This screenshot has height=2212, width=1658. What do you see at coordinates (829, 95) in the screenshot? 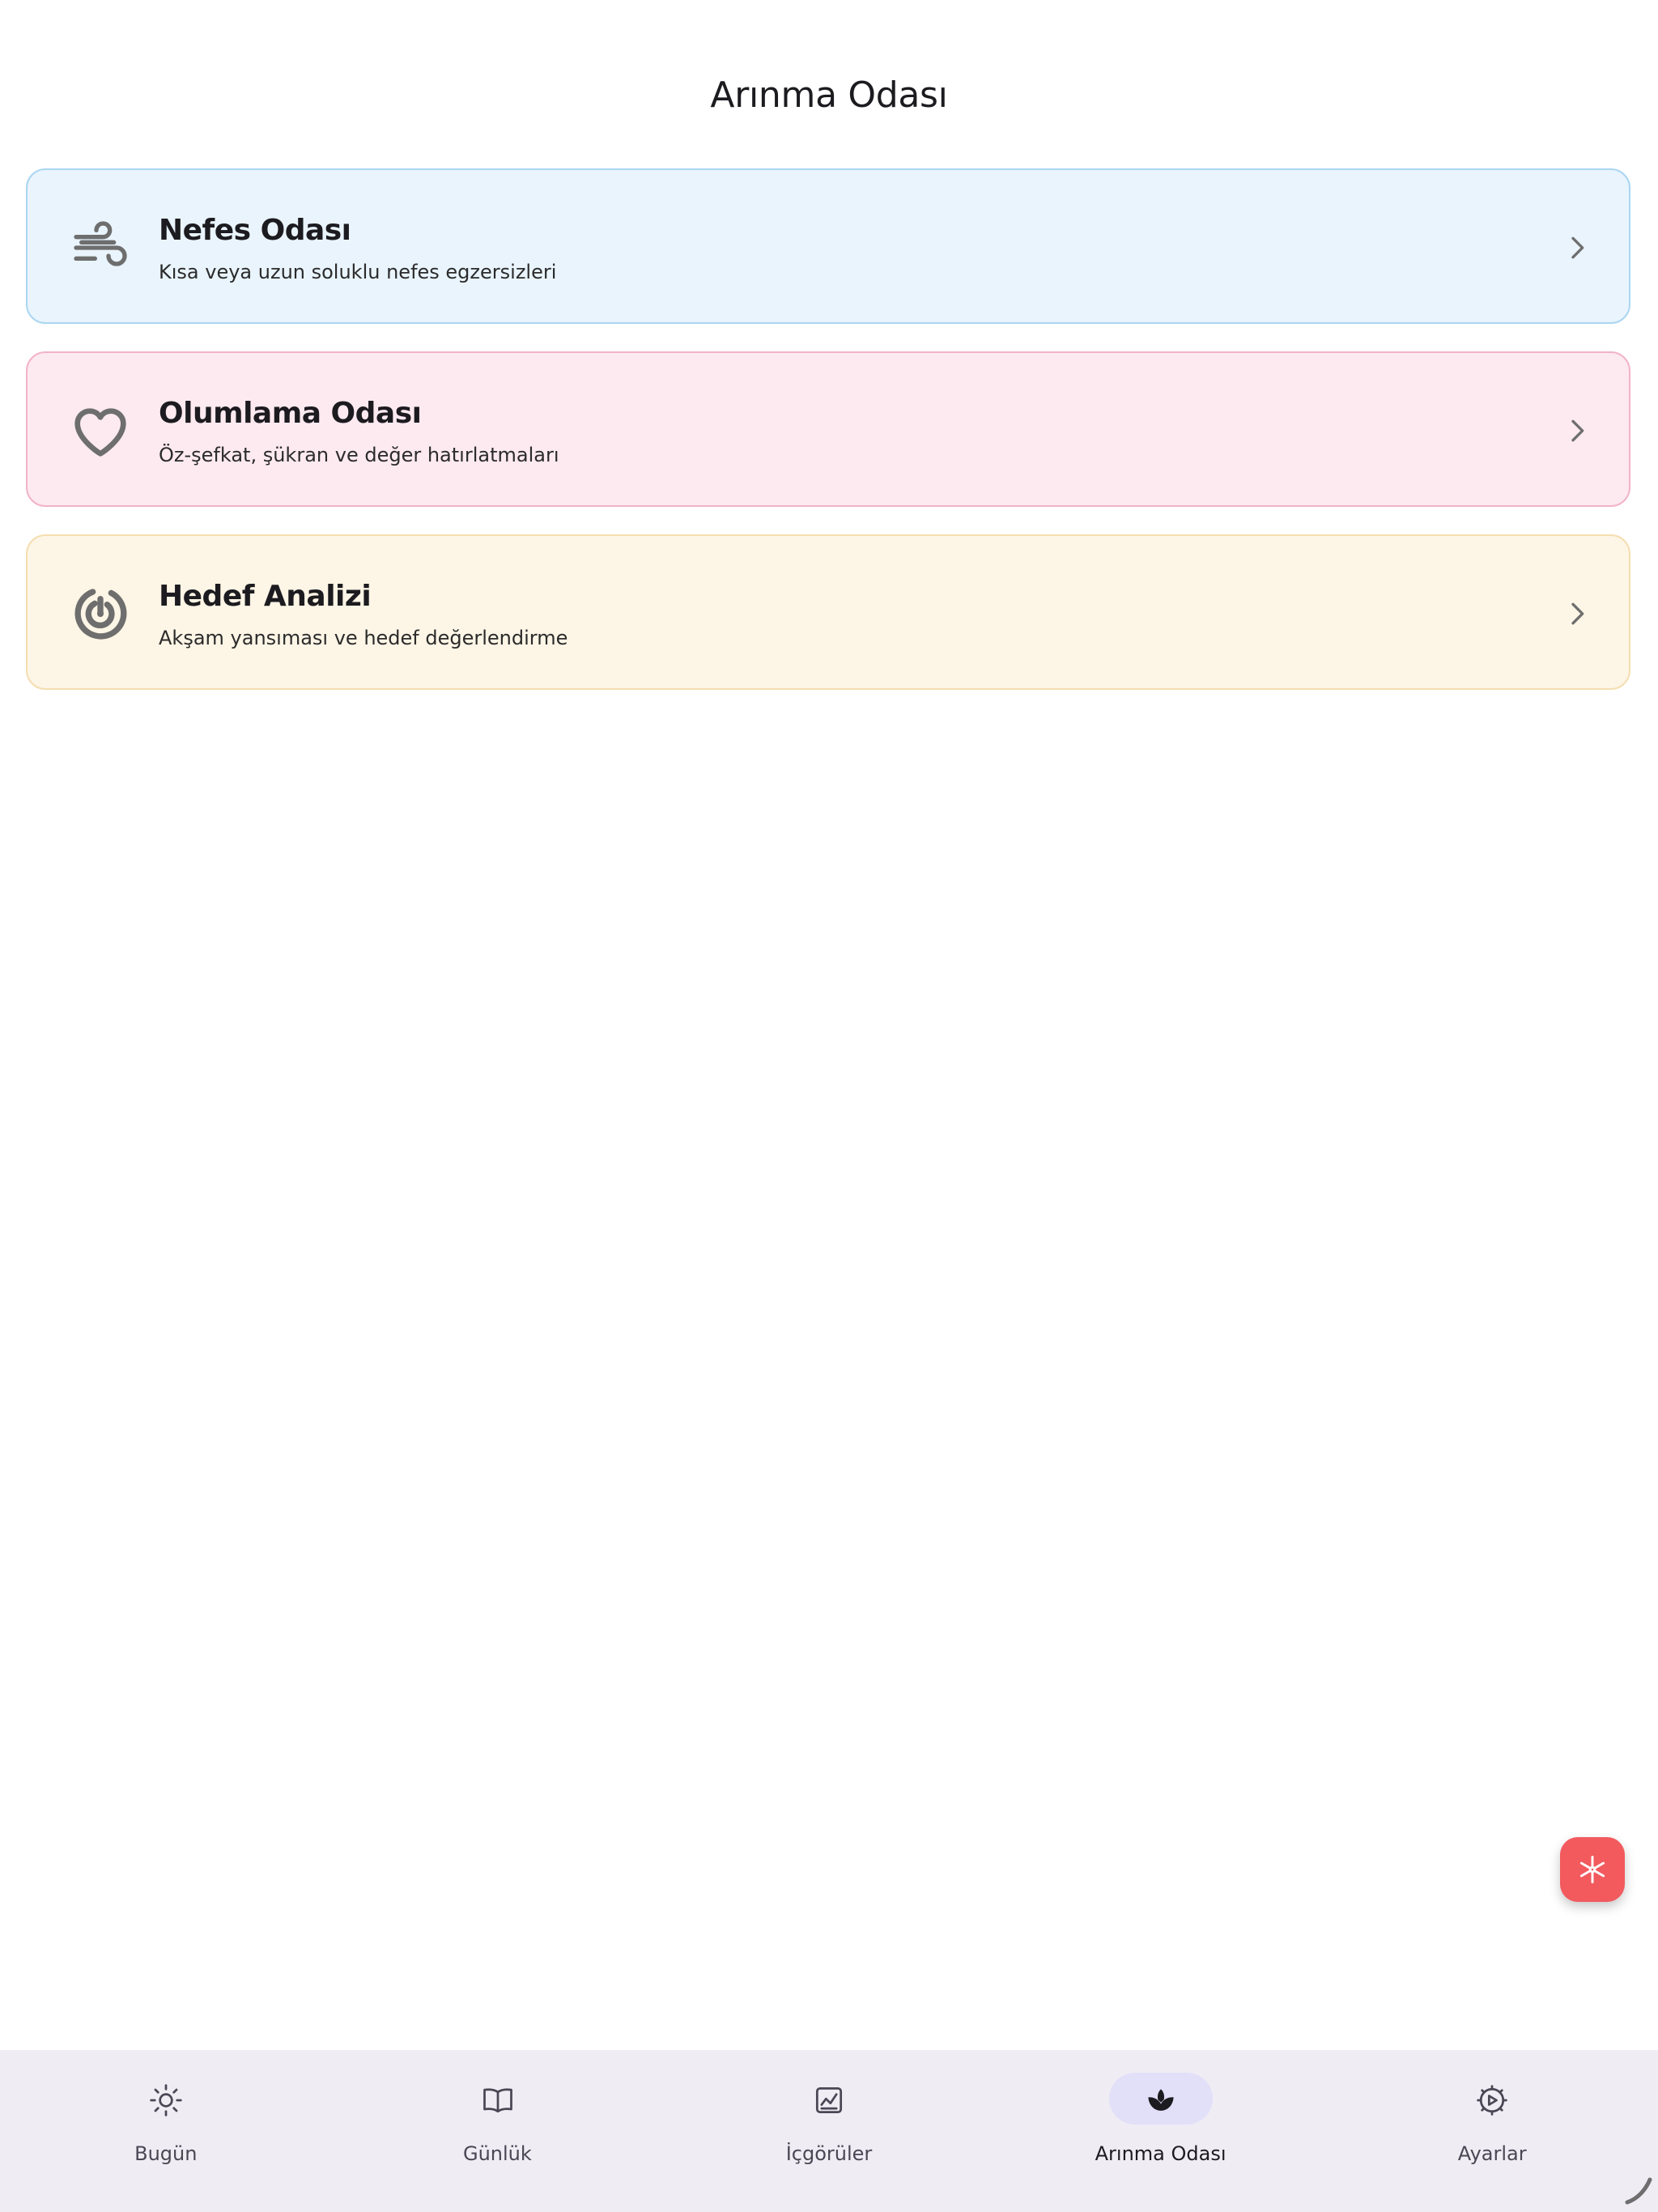
I see `page-title: Arınma Odası` at bounding box center [829, 95].